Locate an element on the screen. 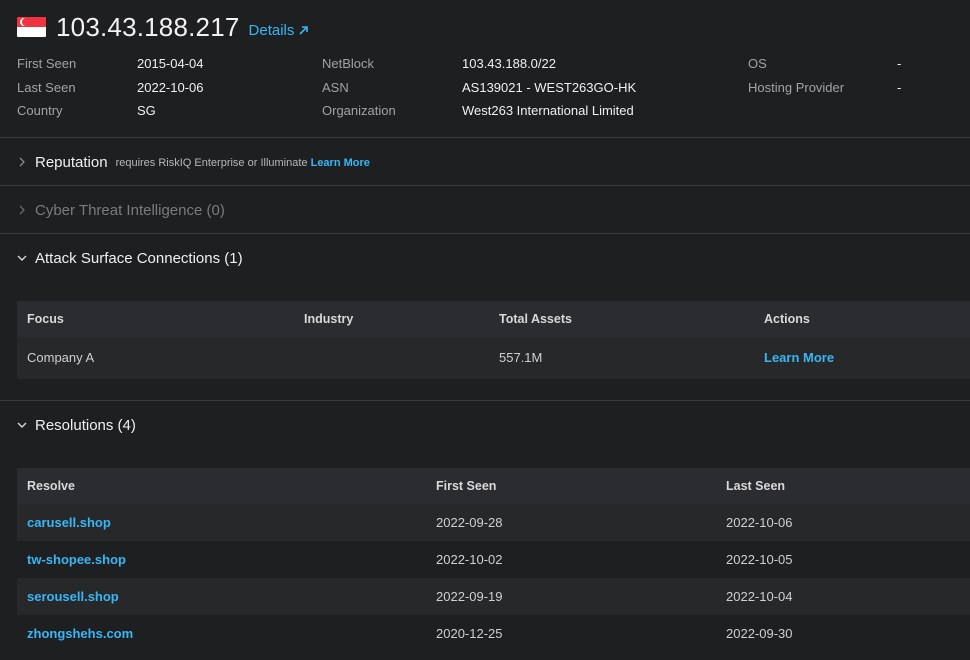 Image resolution: width=970 pixels, height=660 pixels. details-label: Details is located at coordinates (271, 30).